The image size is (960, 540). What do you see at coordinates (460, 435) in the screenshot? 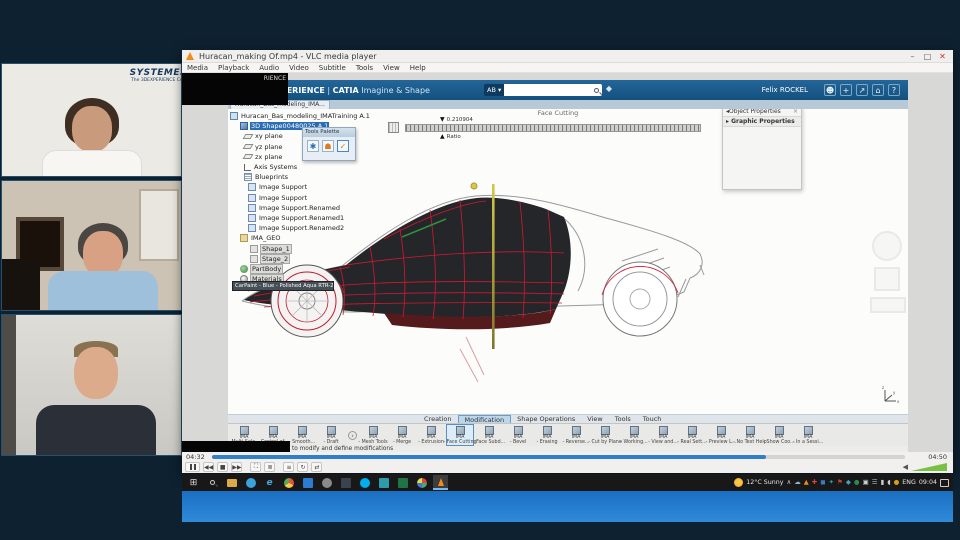
I see `tool-face-cutting: IMA - Face Cutting` at bounding box center [460, 435].